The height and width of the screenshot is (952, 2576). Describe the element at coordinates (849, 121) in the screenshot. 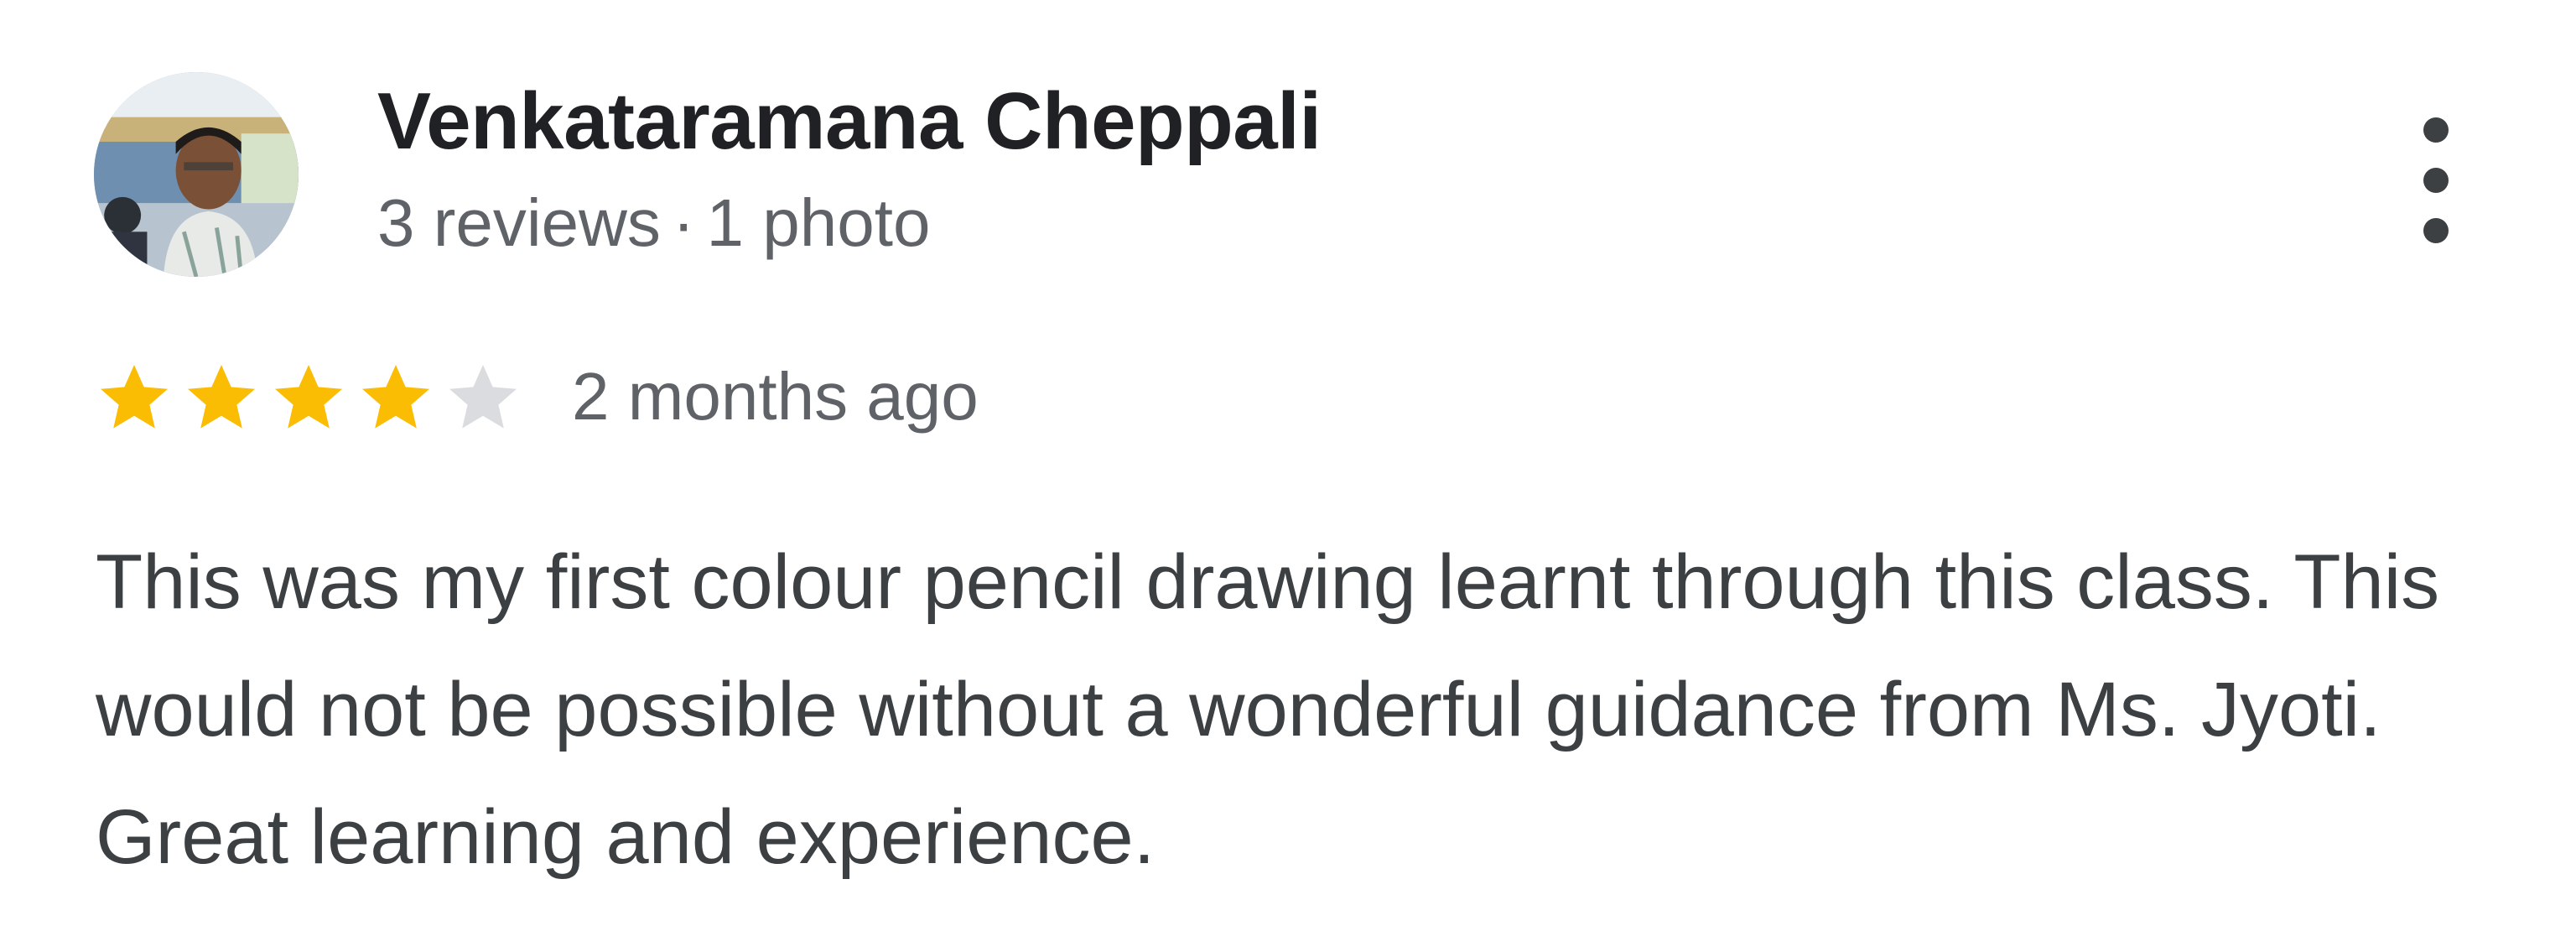

I see `reviewer-name: Venkataramana Cheppali` at that location.